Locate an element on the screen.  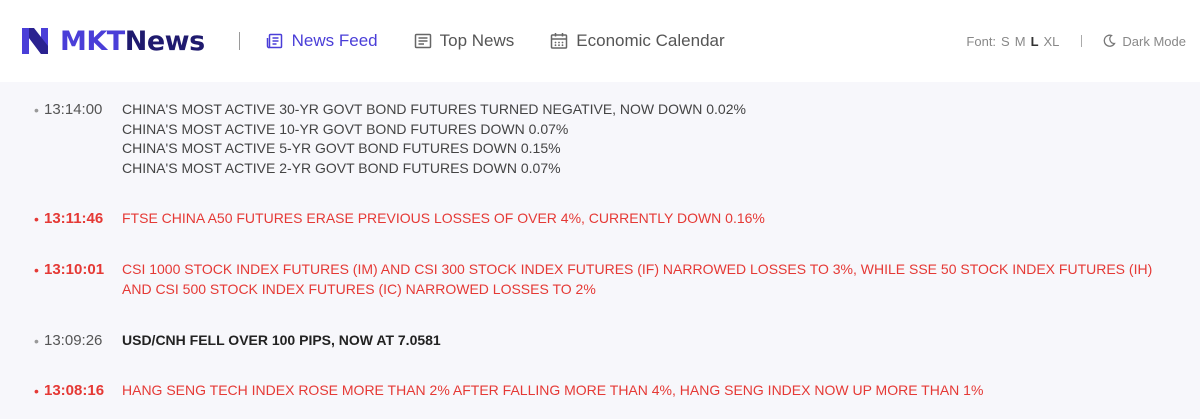
moon-icon is located at coordinates (1110, 40).